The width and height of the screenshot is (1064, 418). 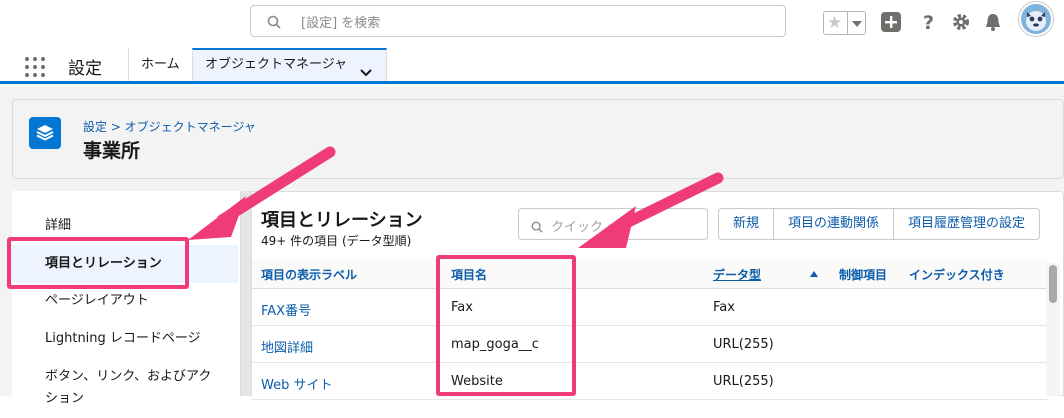 I want to click on tab-object-manager-label: オブジェクトマネージャ, so click(x=276, y=64).